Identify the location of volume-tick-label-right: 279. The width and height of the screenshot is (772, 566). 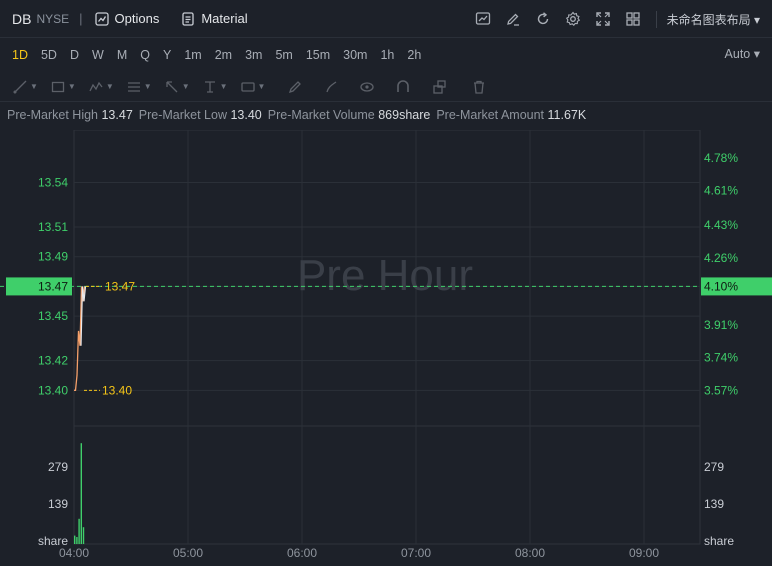
(714, 467).